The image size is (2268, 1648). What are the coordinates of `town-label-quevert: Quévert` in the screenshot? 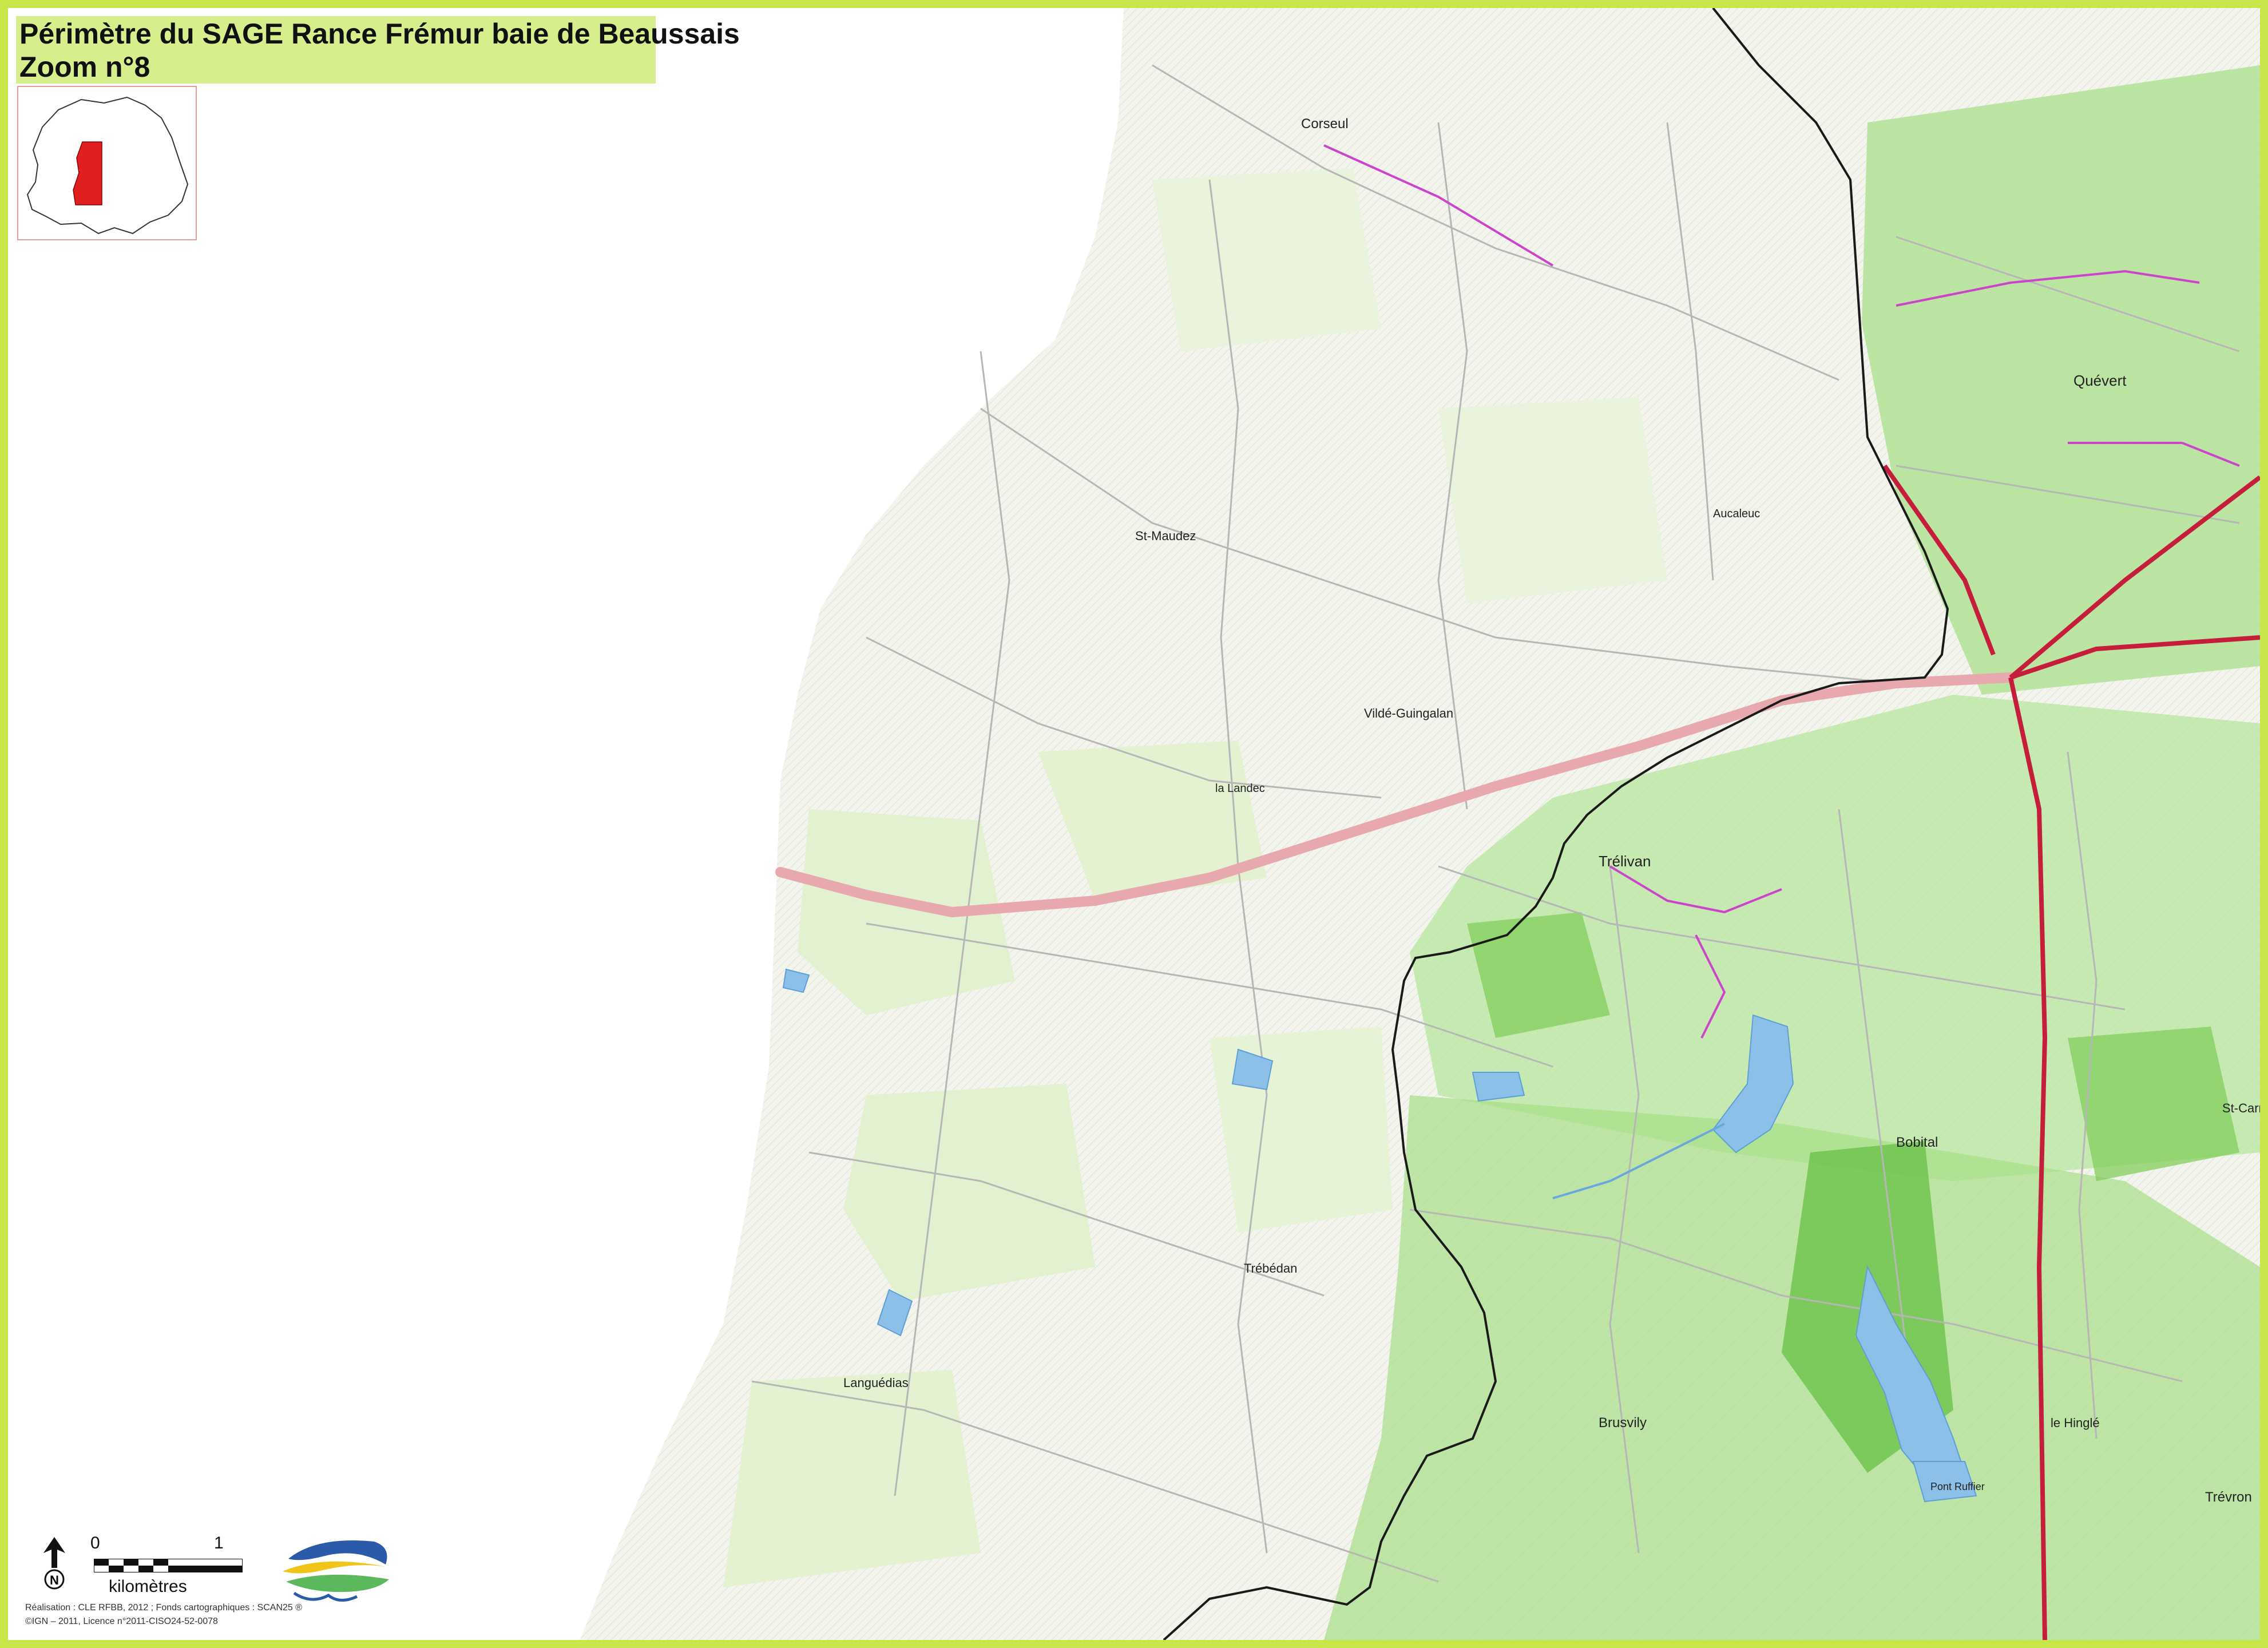 It's located at (2100, 380).